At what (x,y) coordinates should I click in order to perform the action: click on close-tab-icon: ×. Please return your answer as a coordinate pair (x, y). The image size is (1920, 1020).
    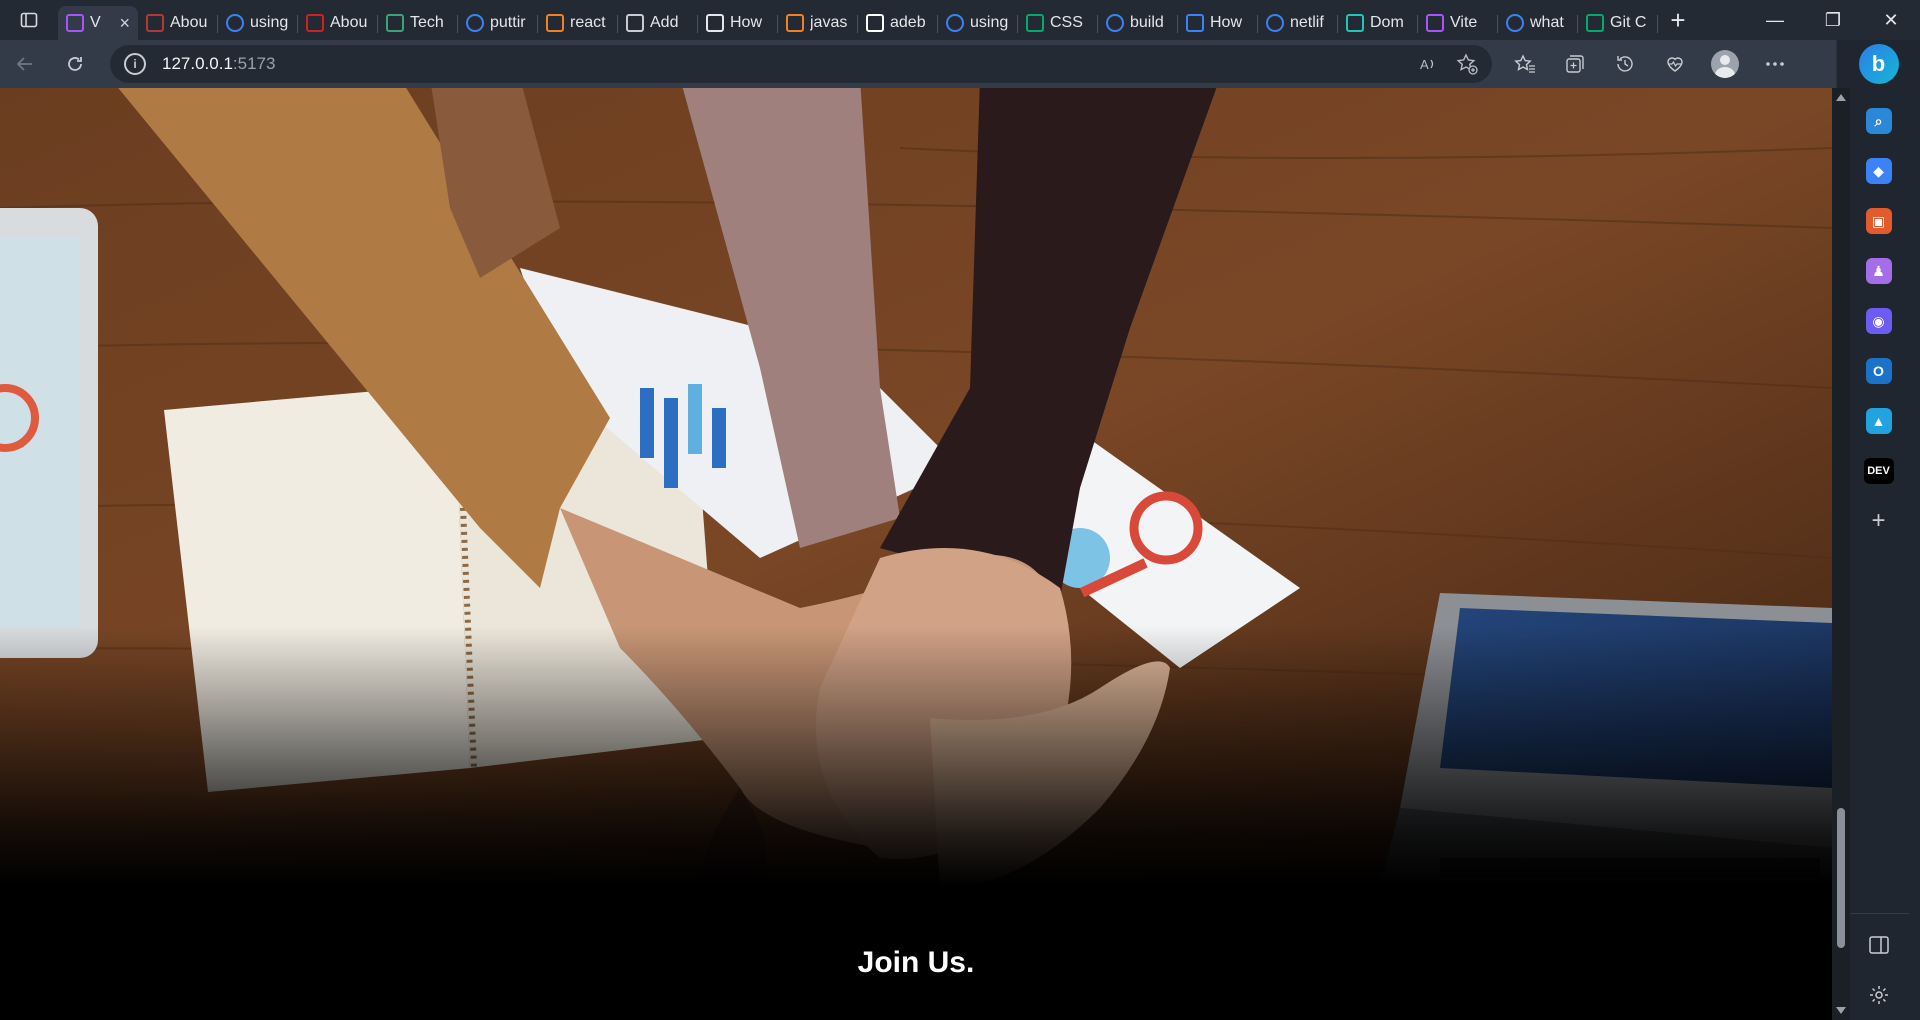
    Looking at the image, I should click on (124, 23).